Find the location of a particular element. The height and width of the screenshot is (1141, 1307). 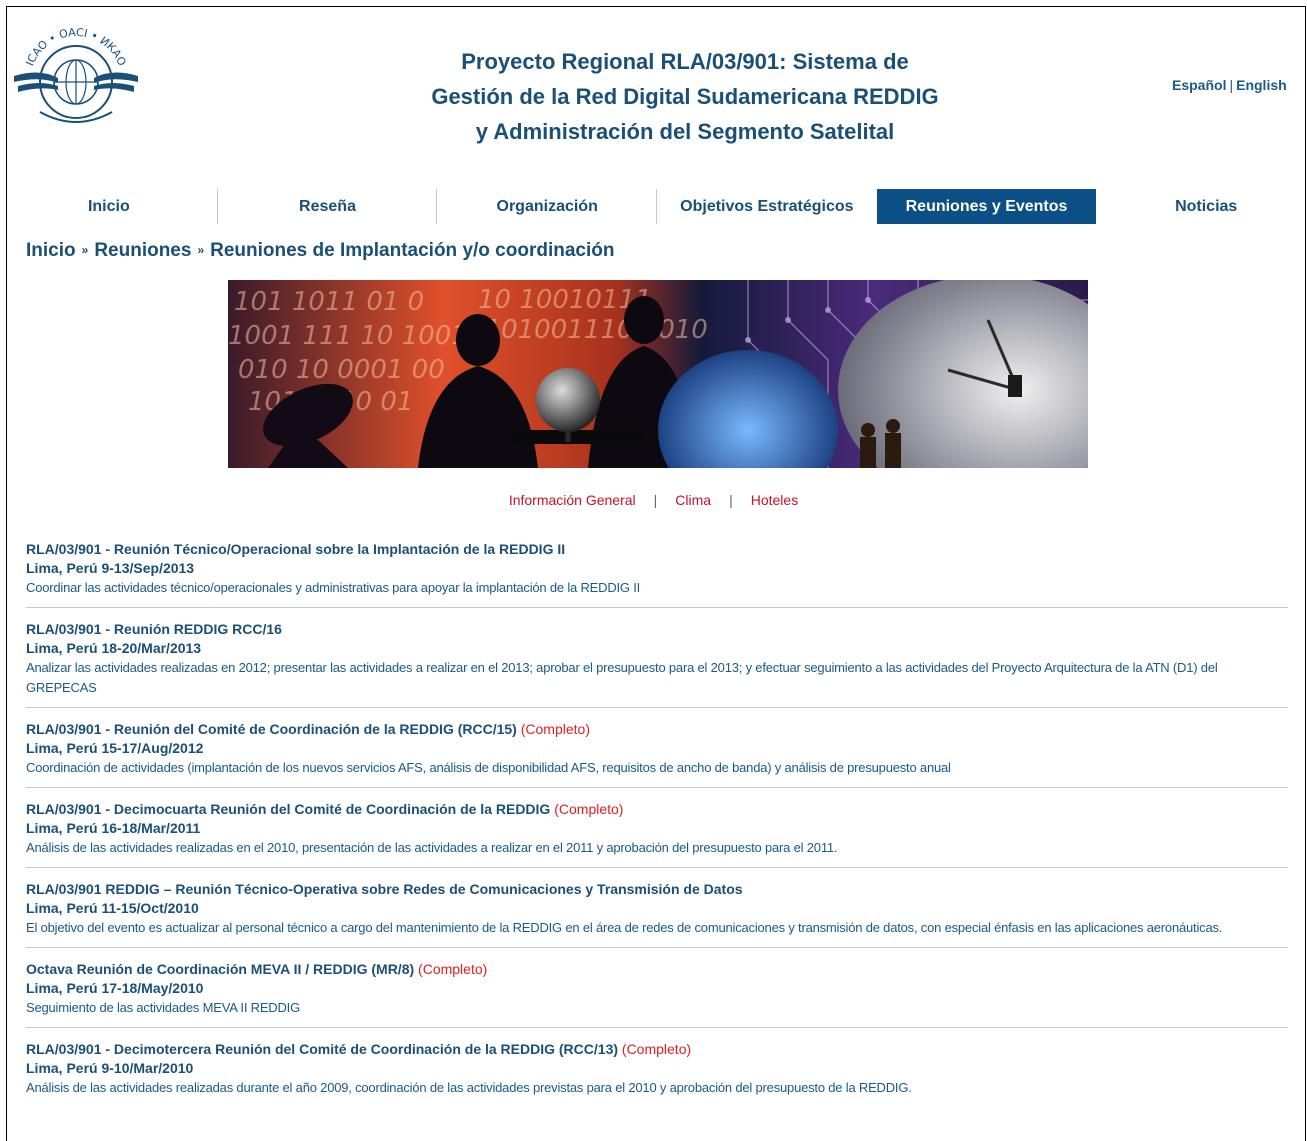

event-sublinks: Información General | Clima | Hoteles is located at coordinates (653, 500).